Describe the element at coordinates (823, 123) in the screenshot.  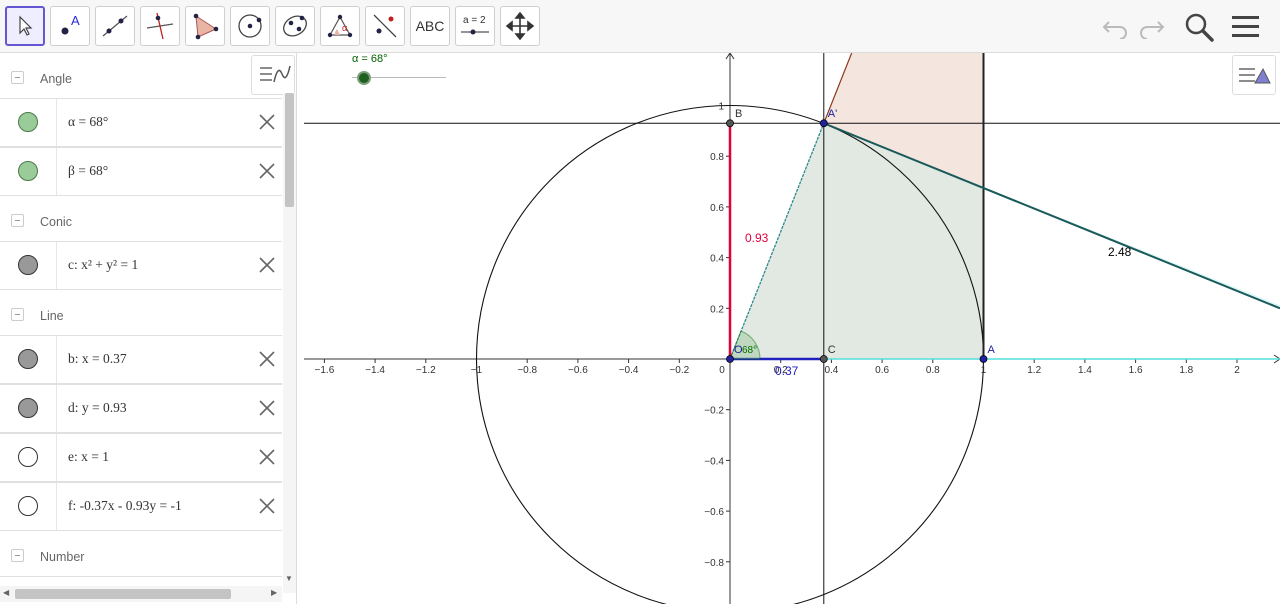
I see `point-a_prime` at that location.